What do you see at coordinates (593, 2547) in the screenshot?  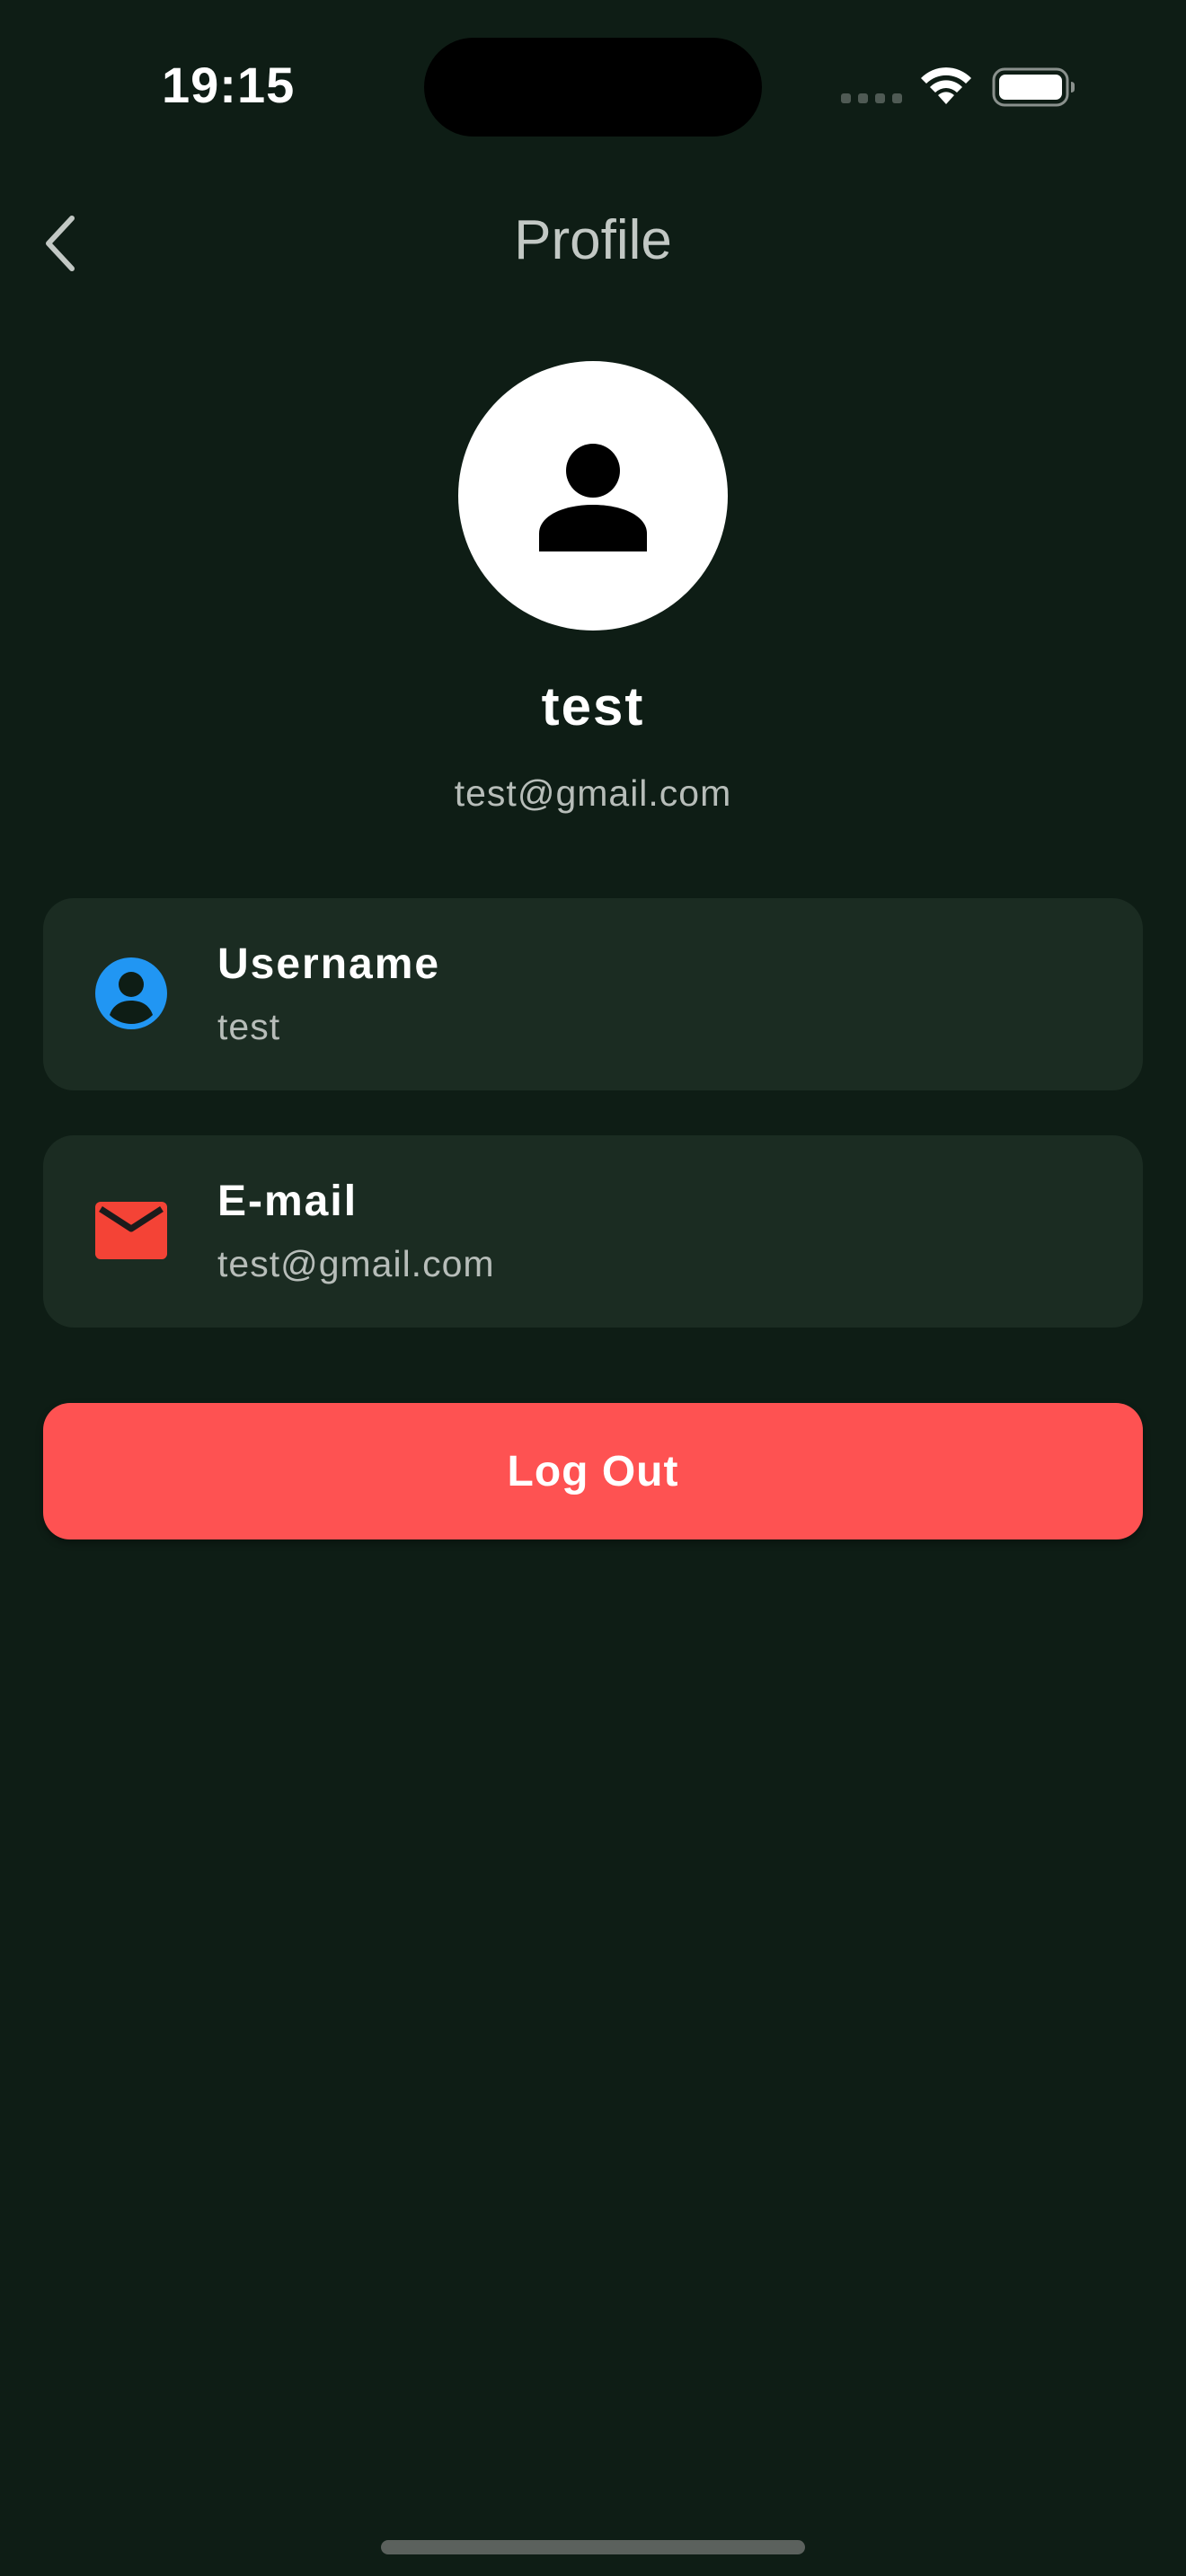 I see `home-indicator` at bounding box center [593, 2547].